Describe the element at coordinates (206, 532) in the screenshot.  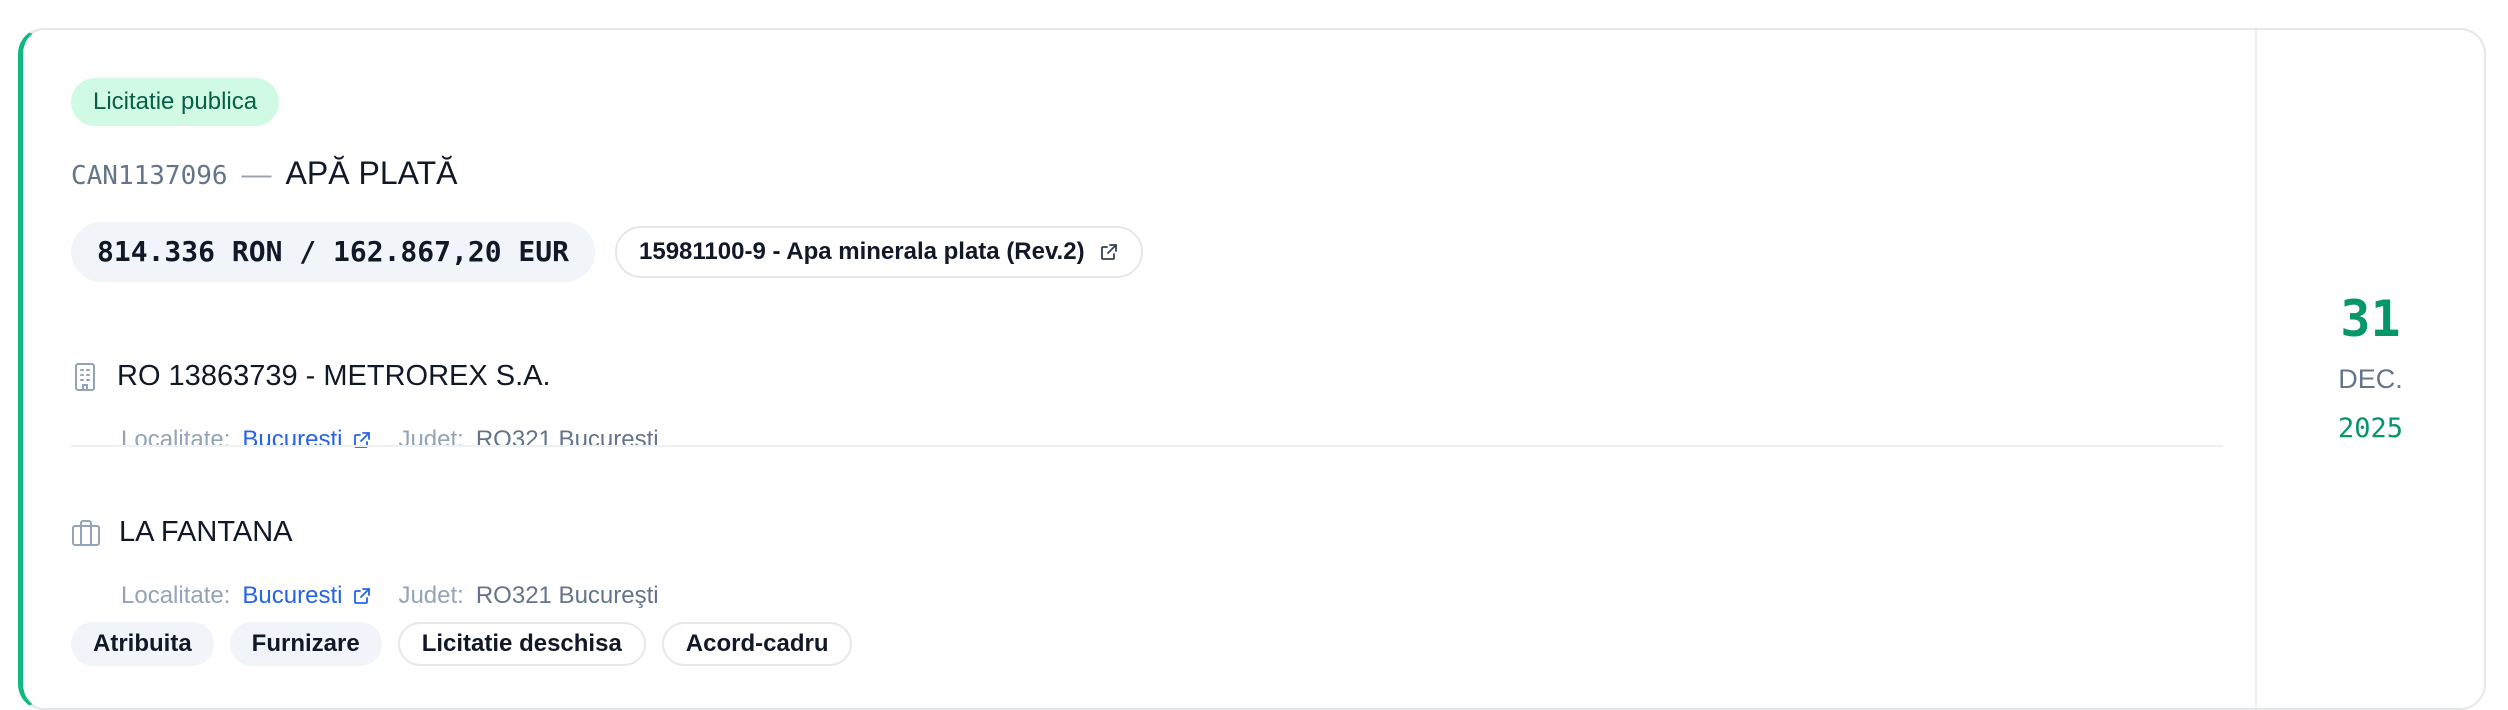
I see `supplier-name: LA FANTANA` at that location.